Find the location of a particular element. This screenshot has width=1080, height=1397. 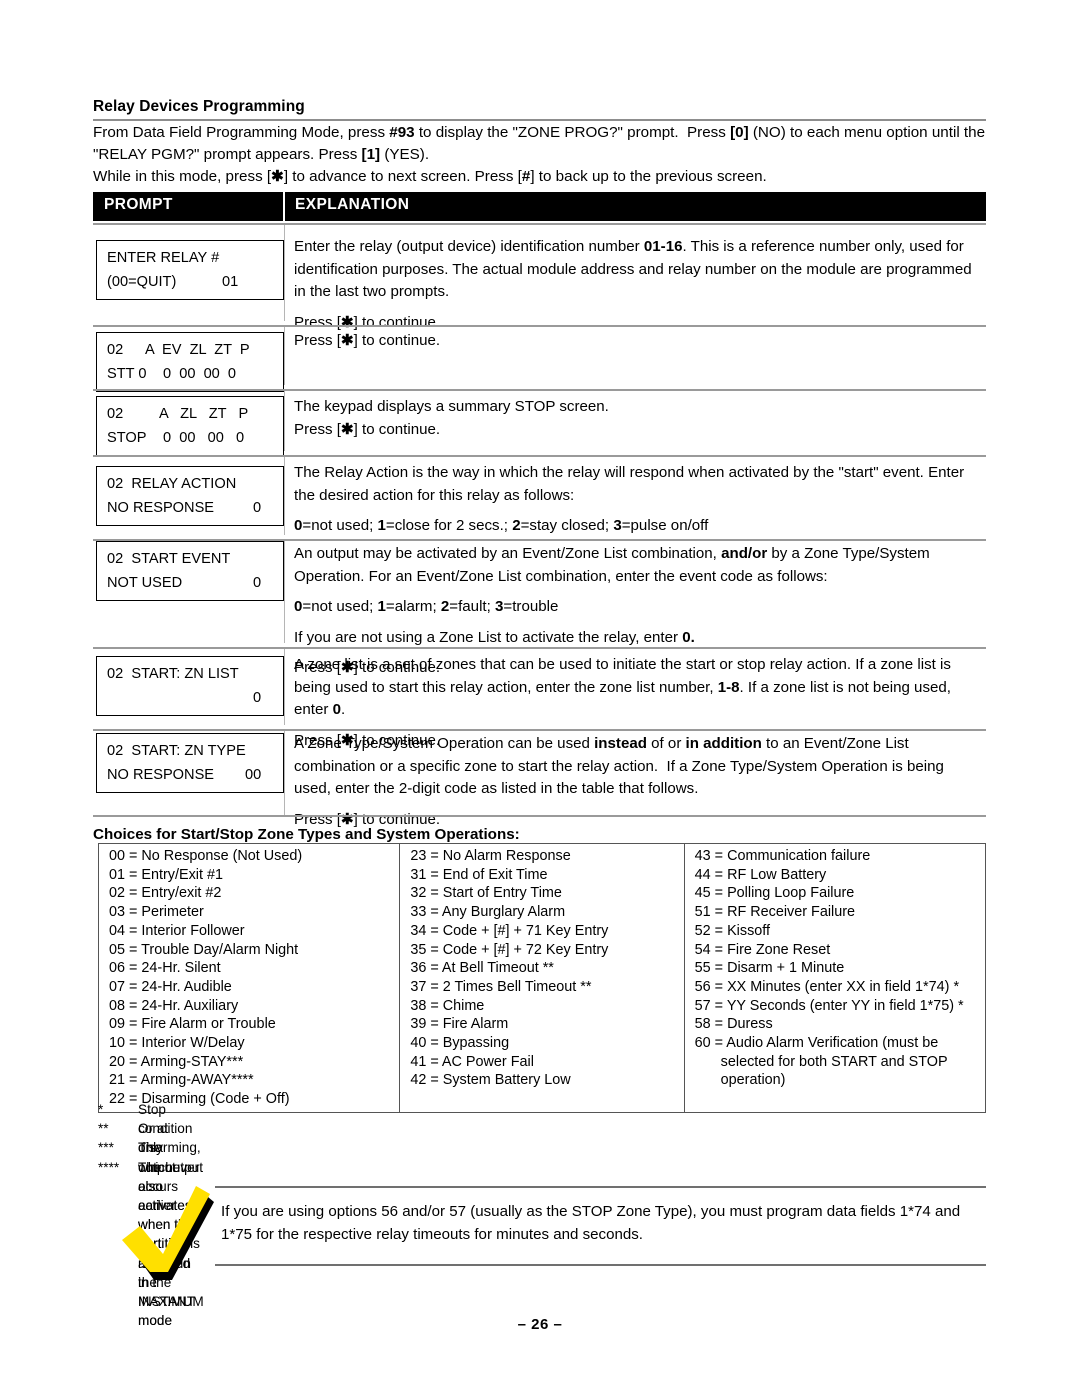

explanation-start-summary: Press [✱] to continue. is located at coordinates (367, 340).